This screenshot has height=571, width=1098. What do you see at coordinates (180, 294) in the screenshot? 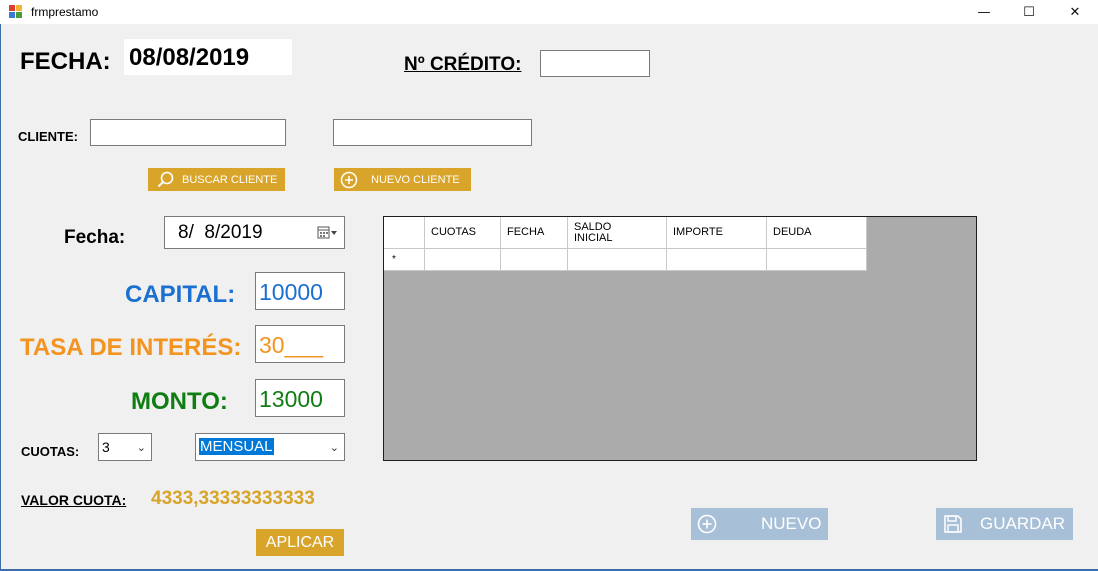
I see `capital-label: CAPITAL:` at bounding box center [180, 294].